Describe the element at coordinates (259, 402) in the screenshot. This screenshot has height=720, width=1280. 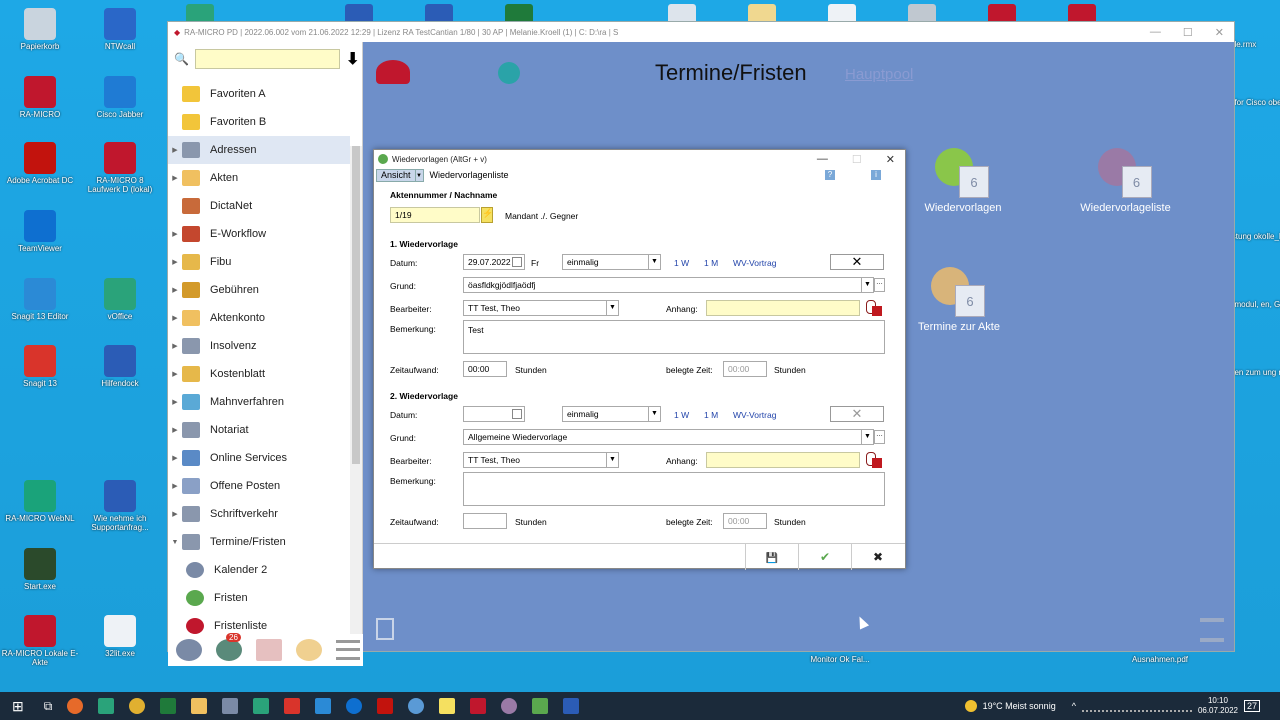
I see `sidebar-item: ▶ Mahnverfahren` at that location.